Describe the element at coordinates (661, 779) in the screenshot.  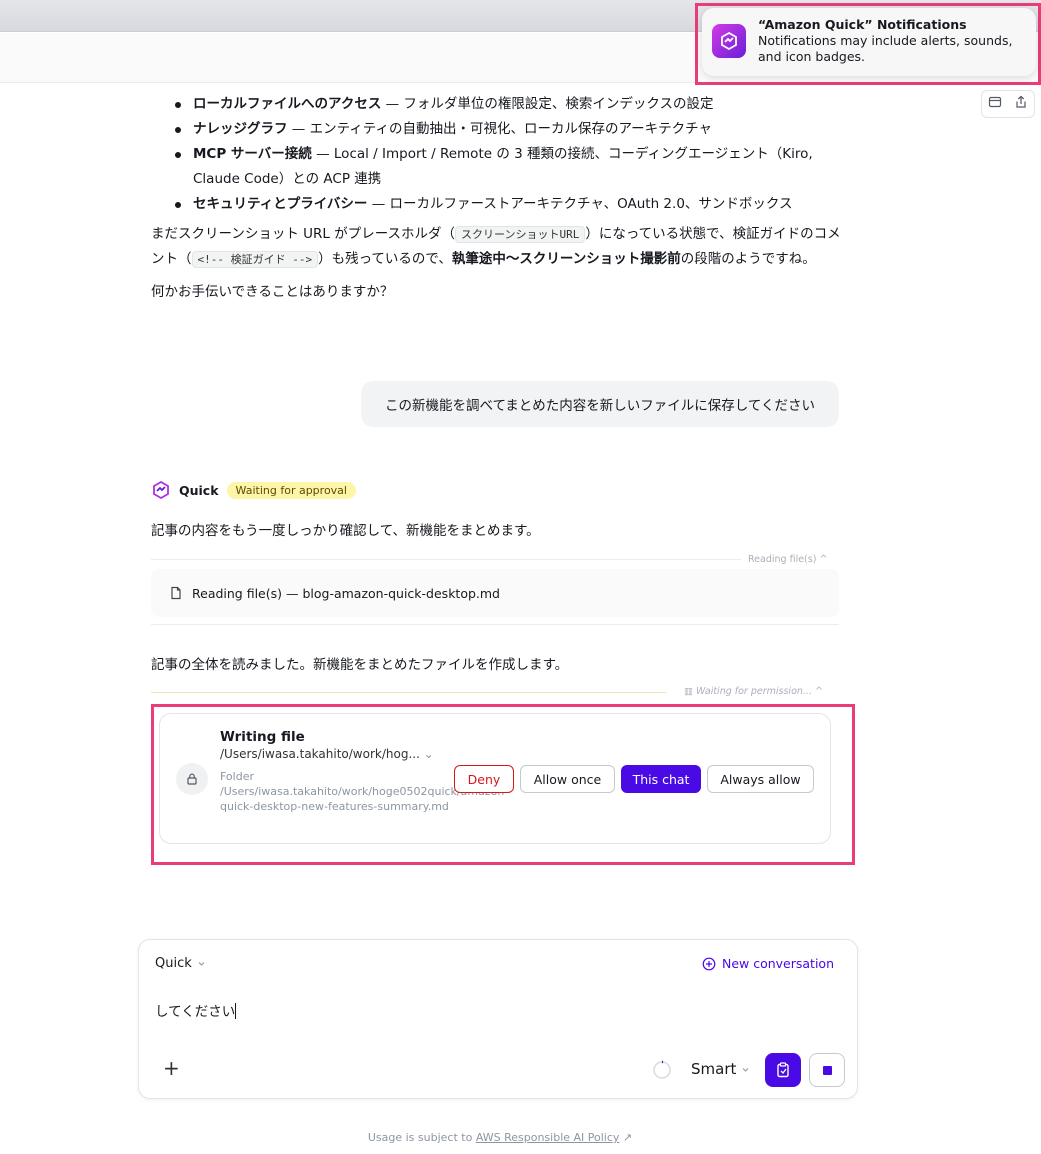
I see `this-chat-button: This chat` at that location.